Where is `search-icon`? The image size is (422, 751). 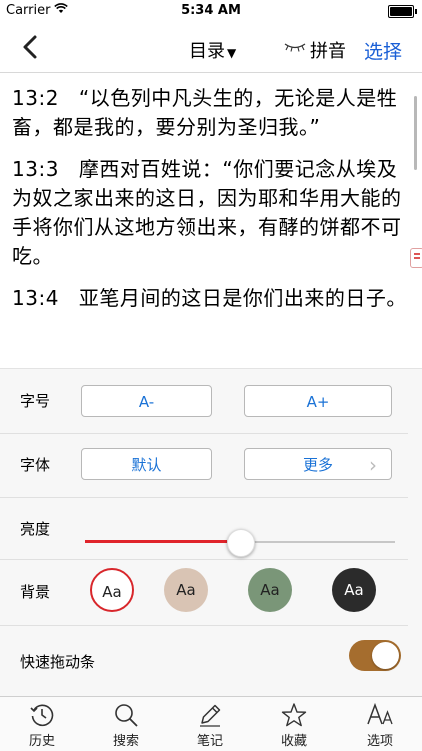 search-icon is located at coordinates (126, 715).